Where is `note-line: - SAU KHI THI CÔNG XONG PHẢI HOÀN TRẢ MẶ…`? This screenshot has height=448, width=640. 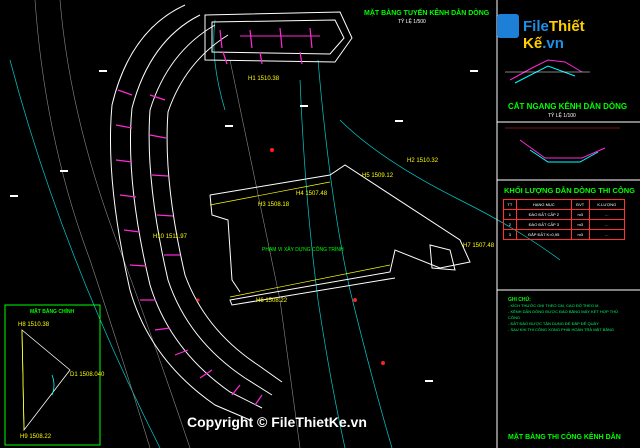
note-line: - SAU KHI THI CÔNG XONG PHẢI HOÀN TRẢ MẶ… is located at coordinates (561, 329).